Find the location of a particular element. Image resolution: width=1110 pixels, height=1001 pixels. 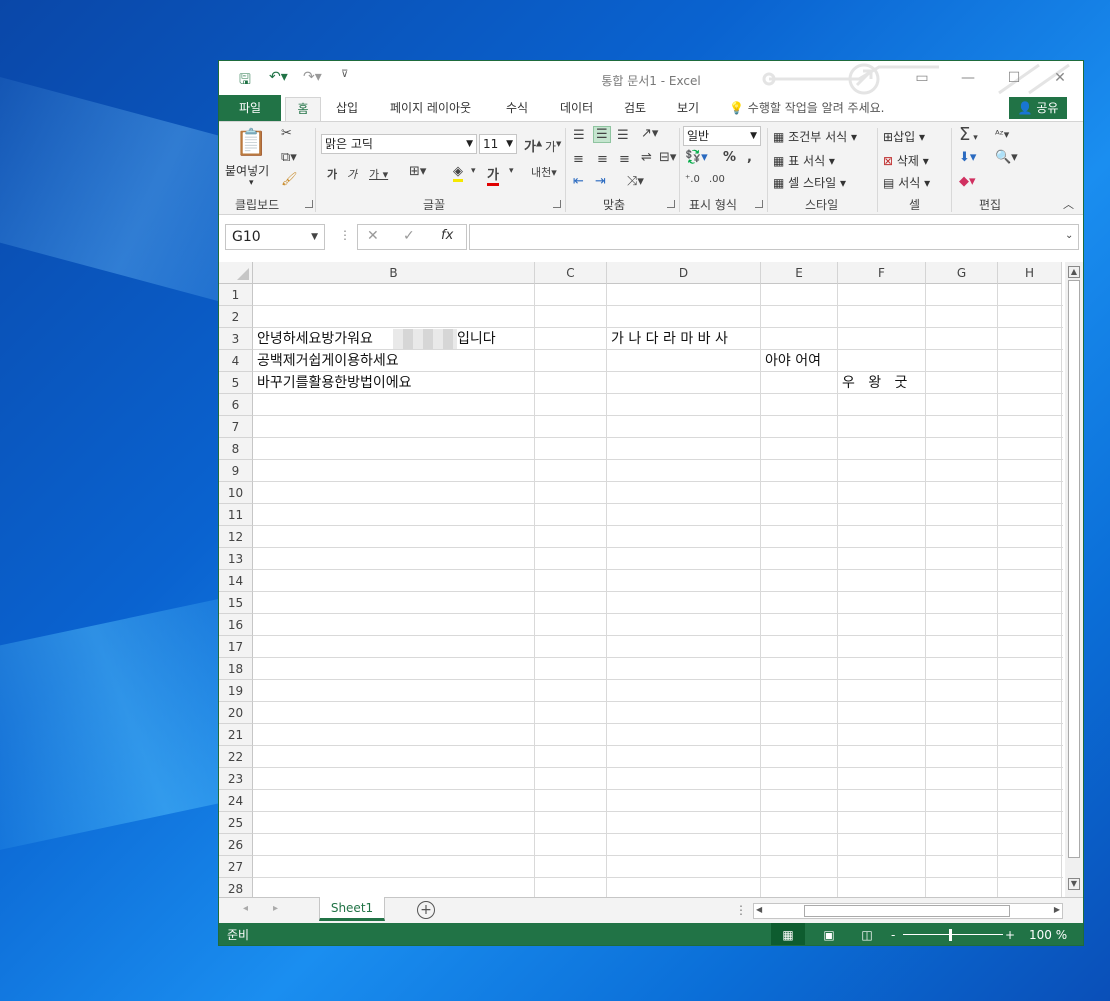

hscroll-thumb is located at coordinates (907, 911).